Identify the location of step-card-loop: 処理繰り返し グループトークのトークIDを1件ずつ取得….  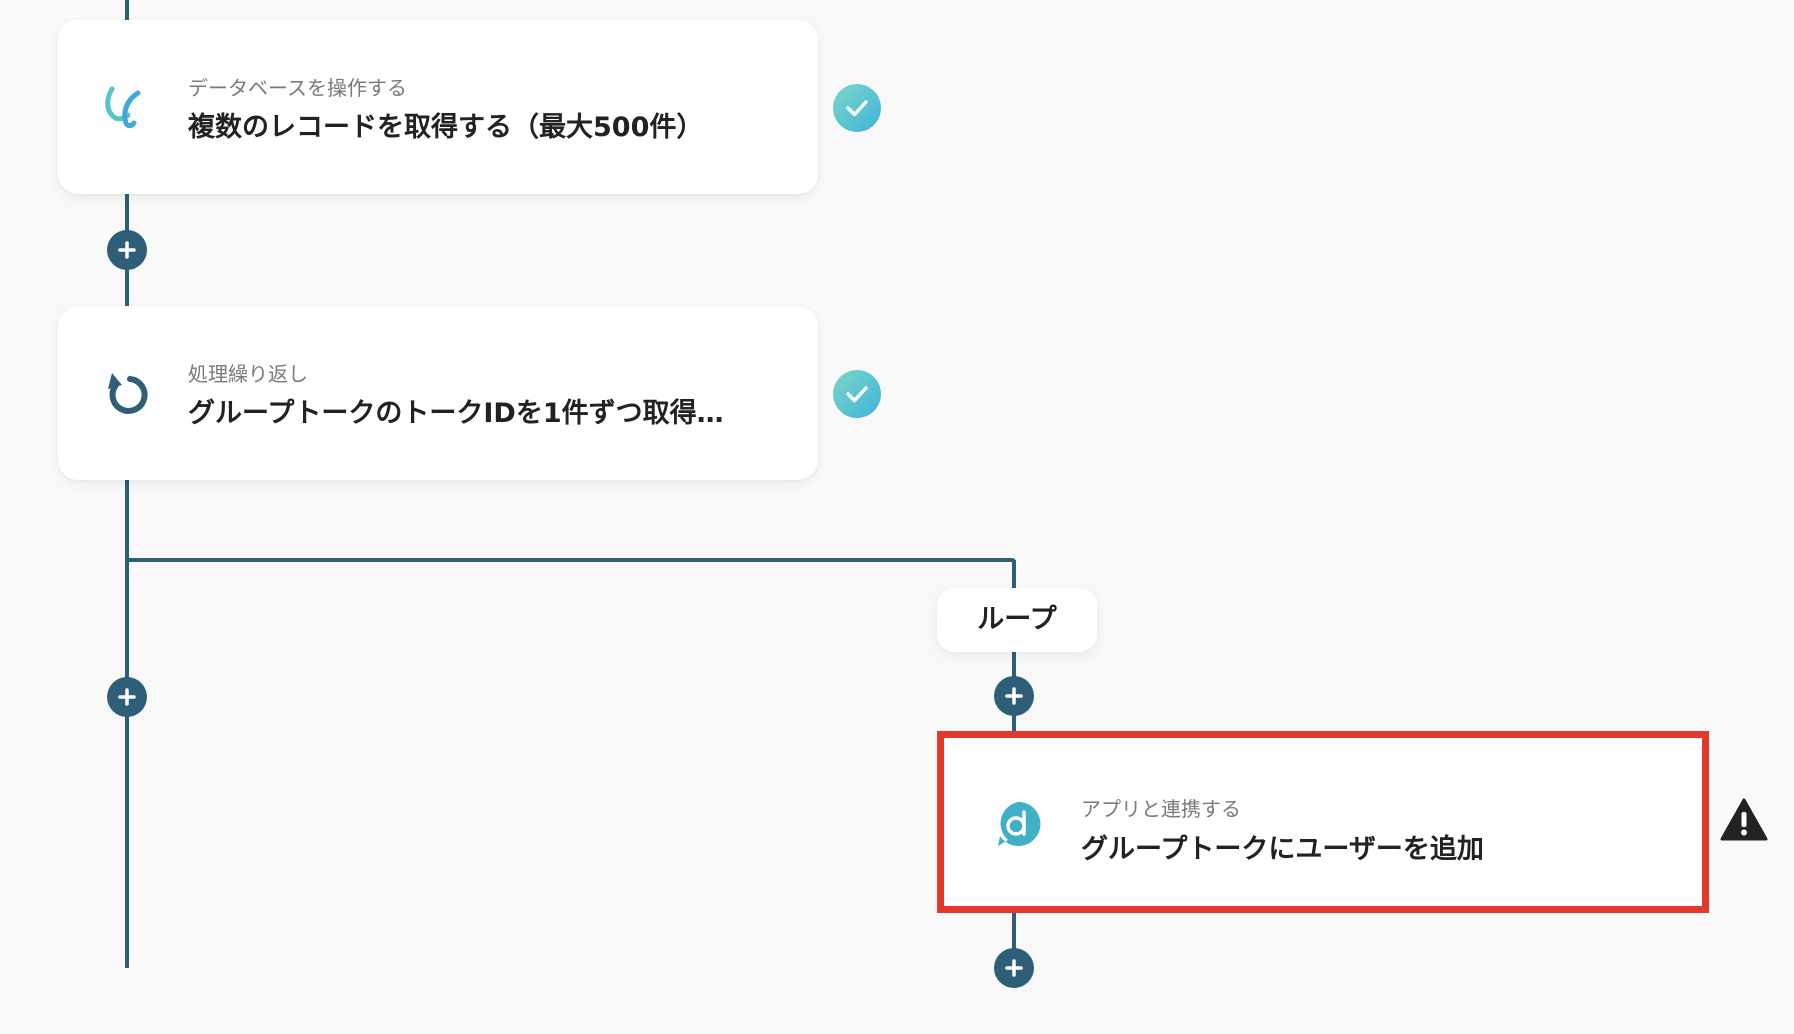
(438, 393).